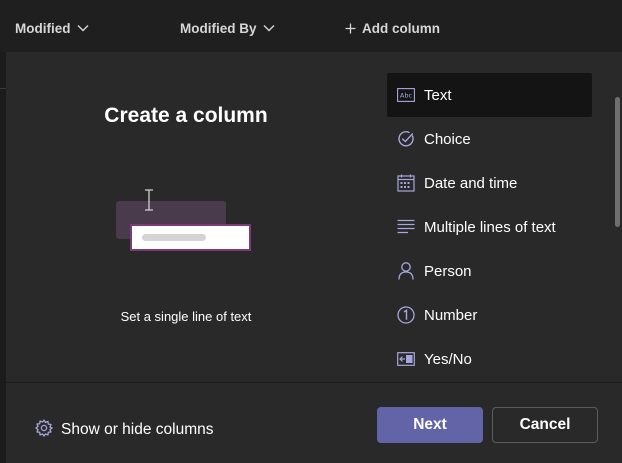 The width and height of the screenshot is (622, 463). I want to click on show-hide-columns-button: Show or hide columns, so click(124, 430).